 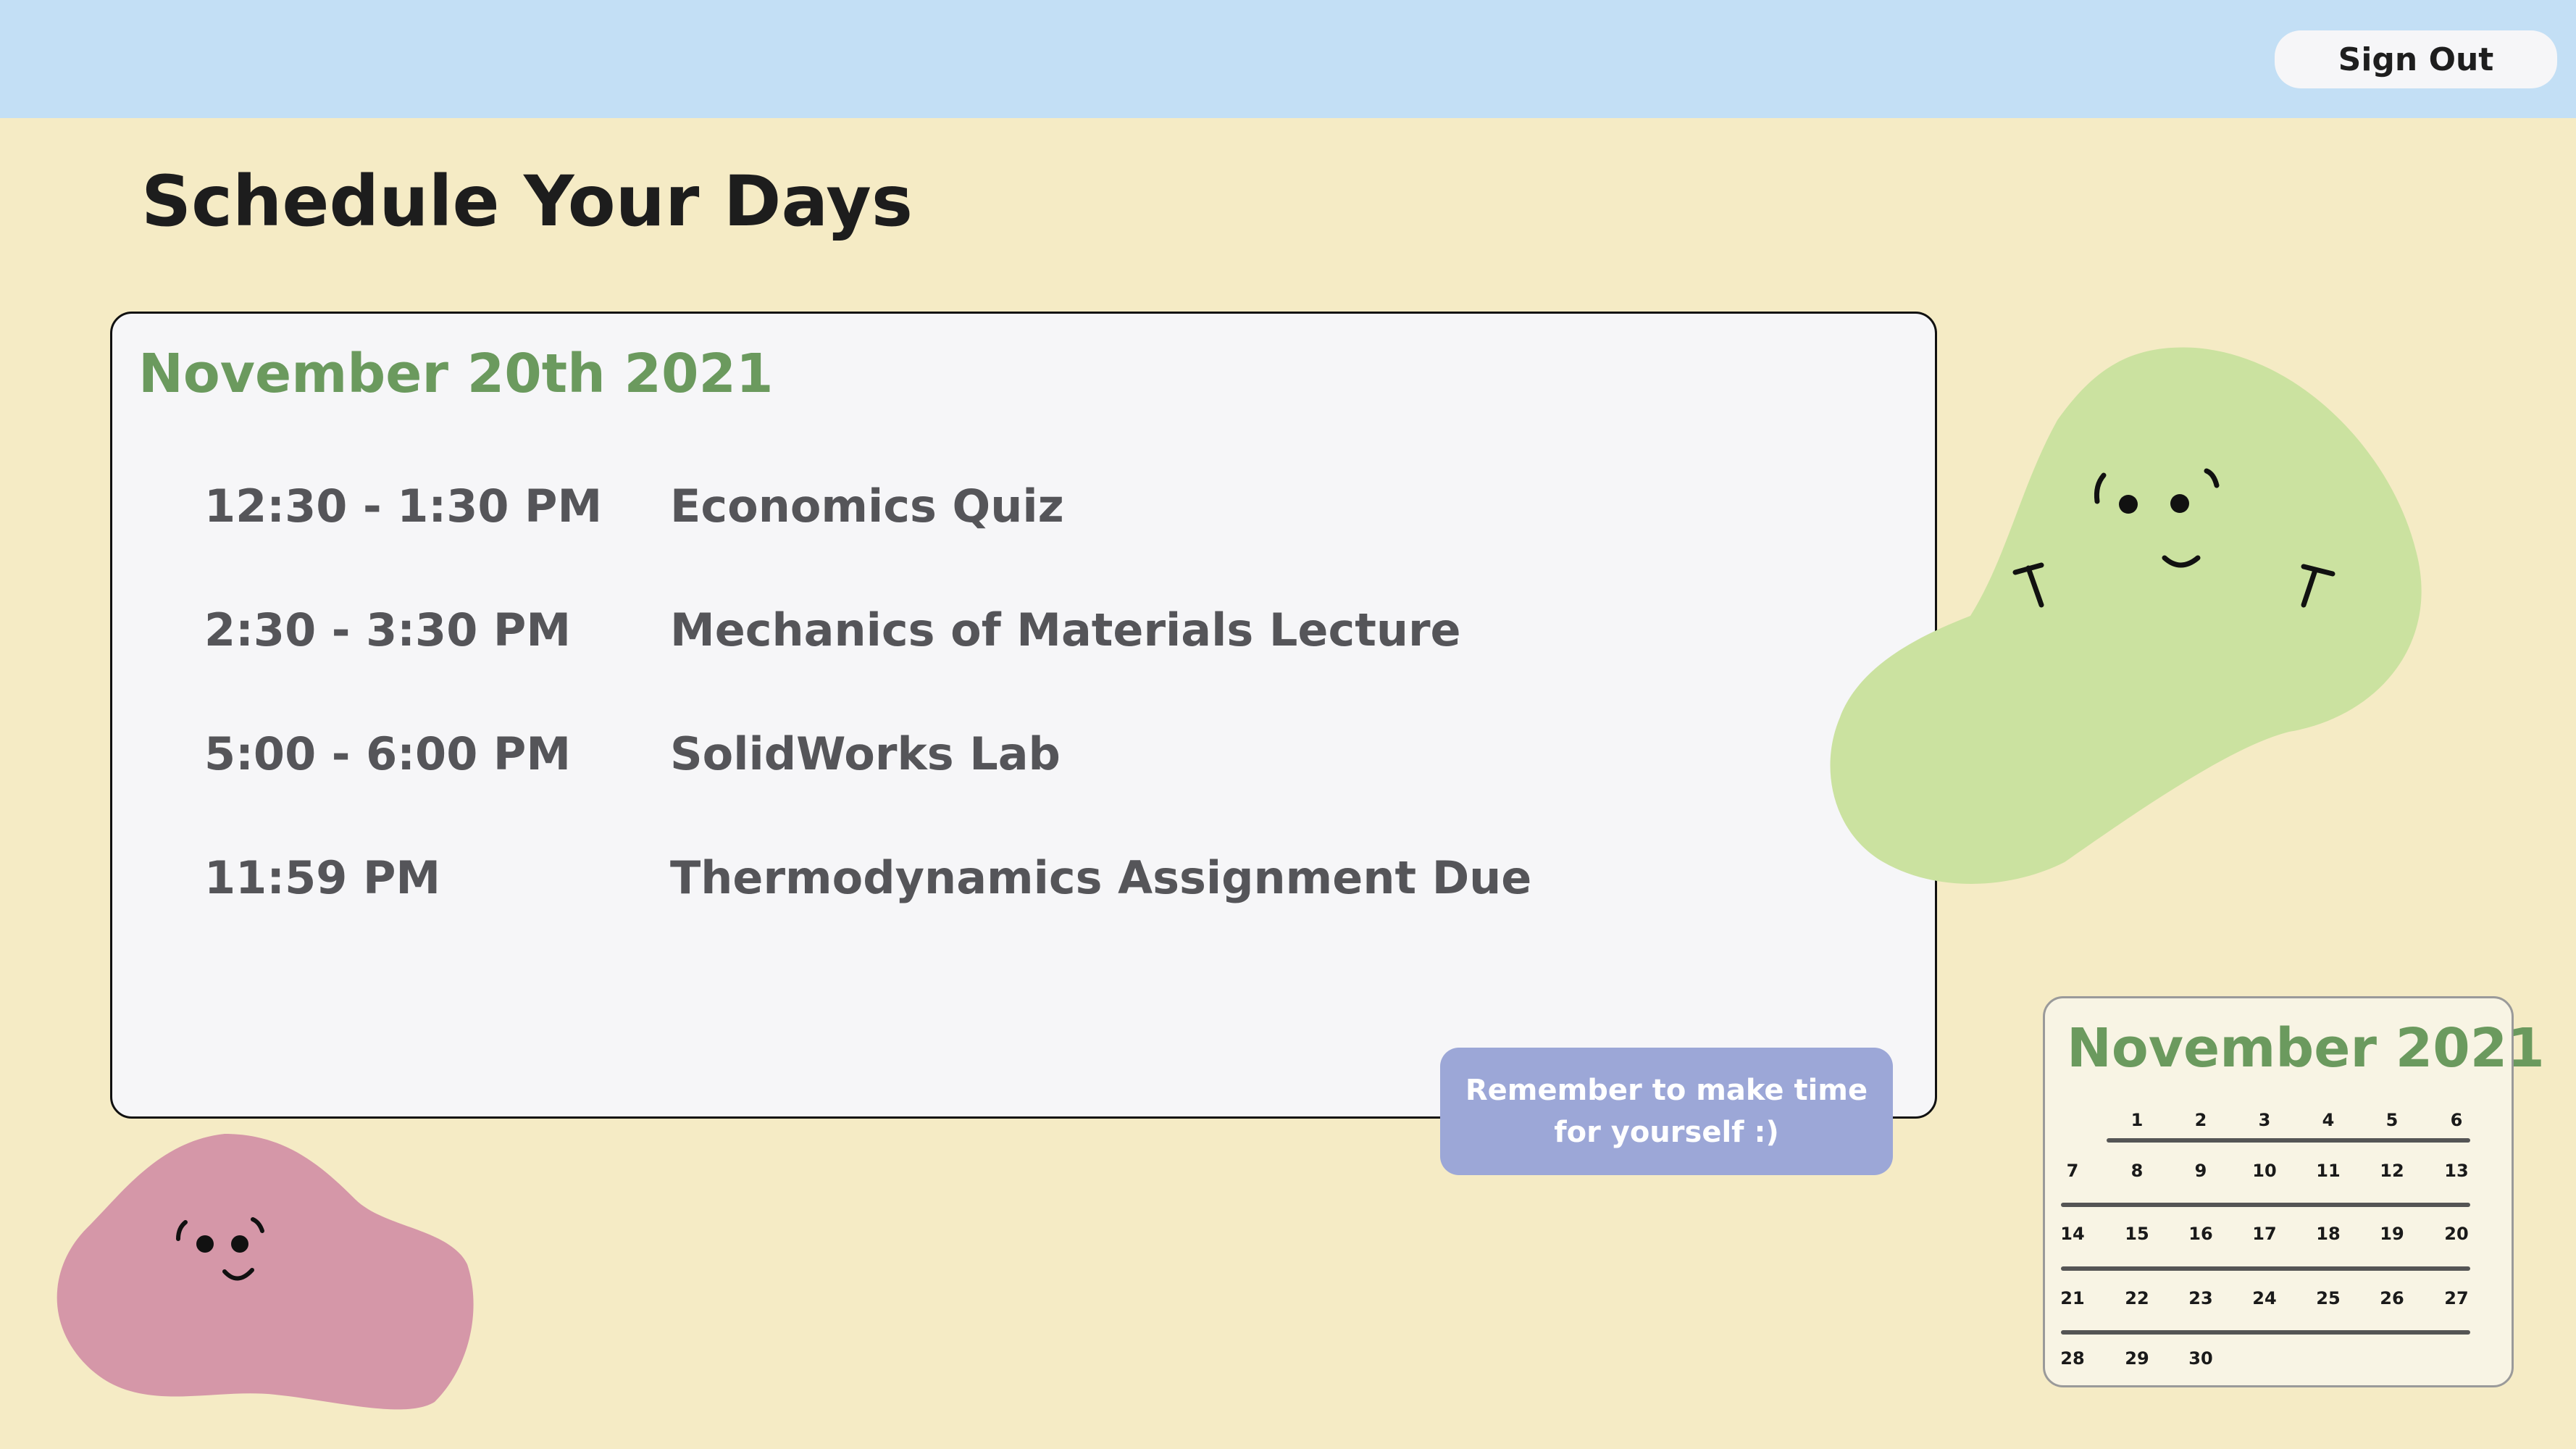 I want to click on calendar-day: 26, so click(x=2392, y=1298).